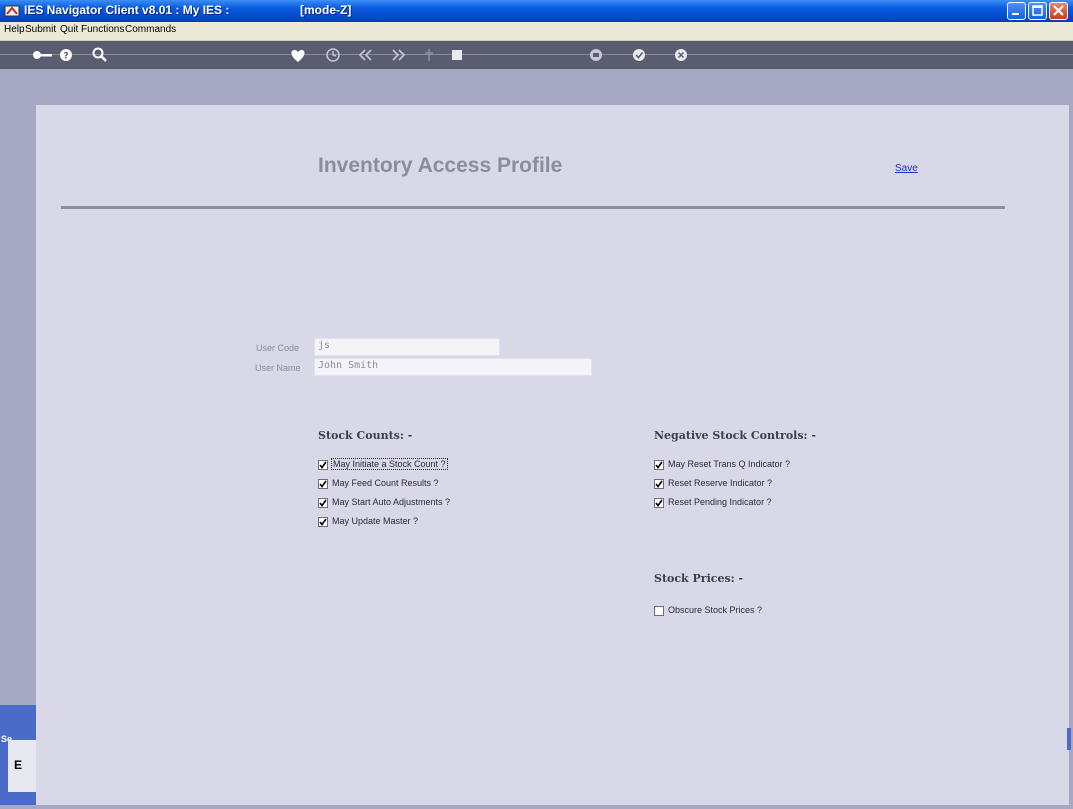 This screenshot has width=1073, height=809. I want to click on menu-quit: Quit, so click(69, 29).